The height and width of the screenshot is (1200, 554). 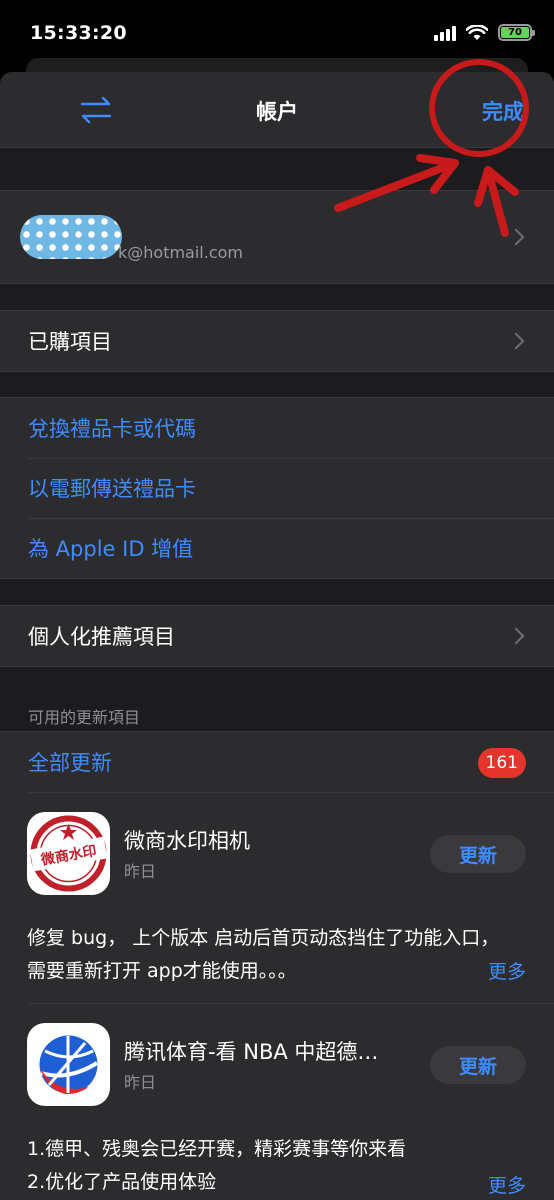 I want to click on battery-level: 70, so click(x=515, y=32).